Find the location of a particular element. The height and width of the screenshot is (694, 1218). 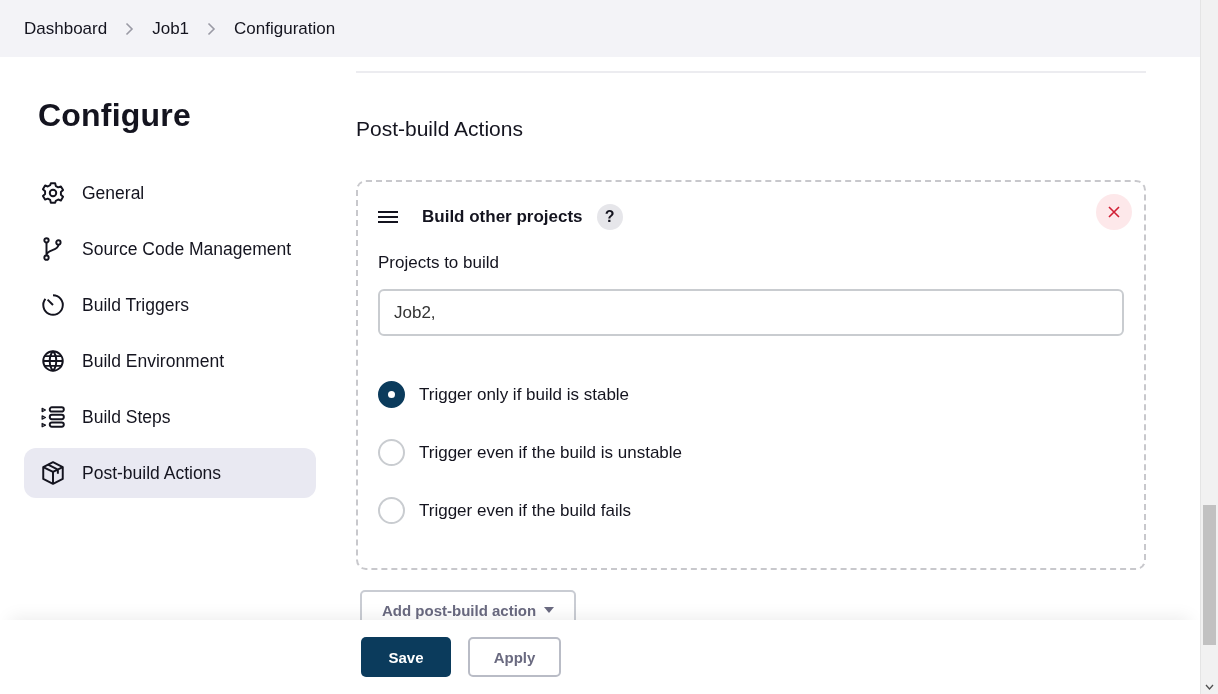

breadcrumb-link: Configuration is located at coordinates (285, 28).